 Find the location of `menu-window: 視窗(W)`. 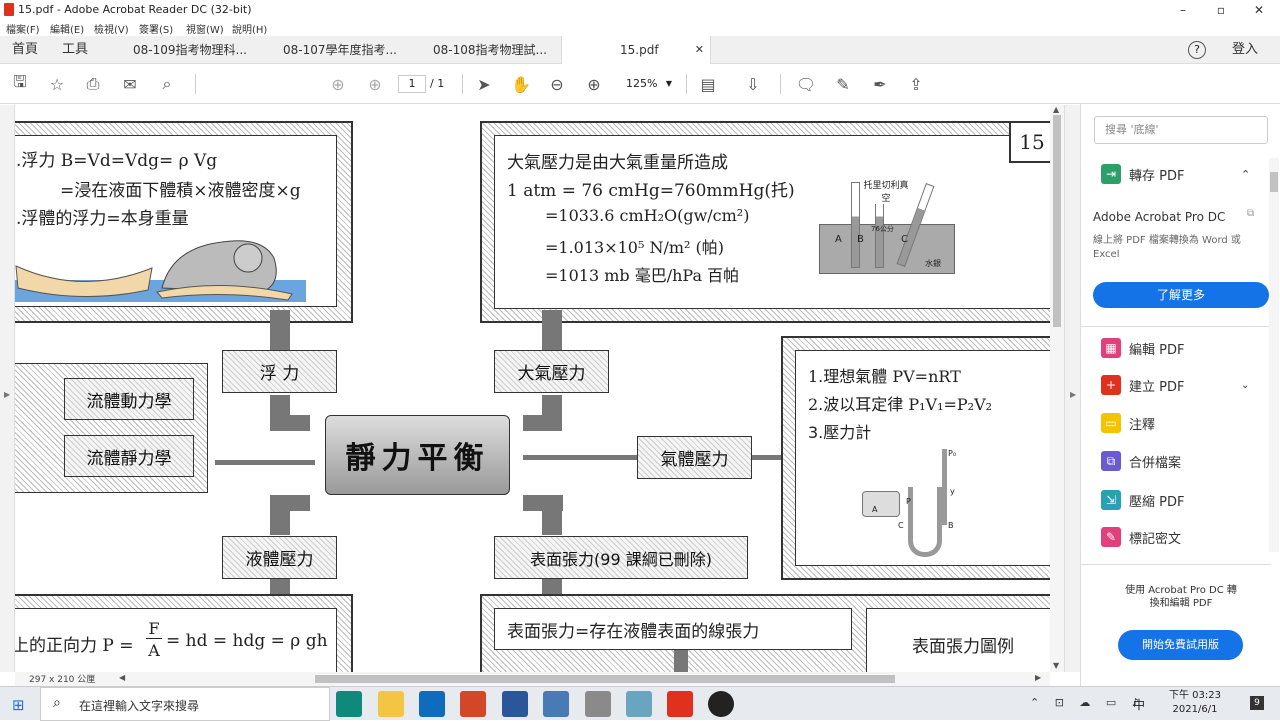

menu-window: 視窗(W) is located at coordinates (205, 28).